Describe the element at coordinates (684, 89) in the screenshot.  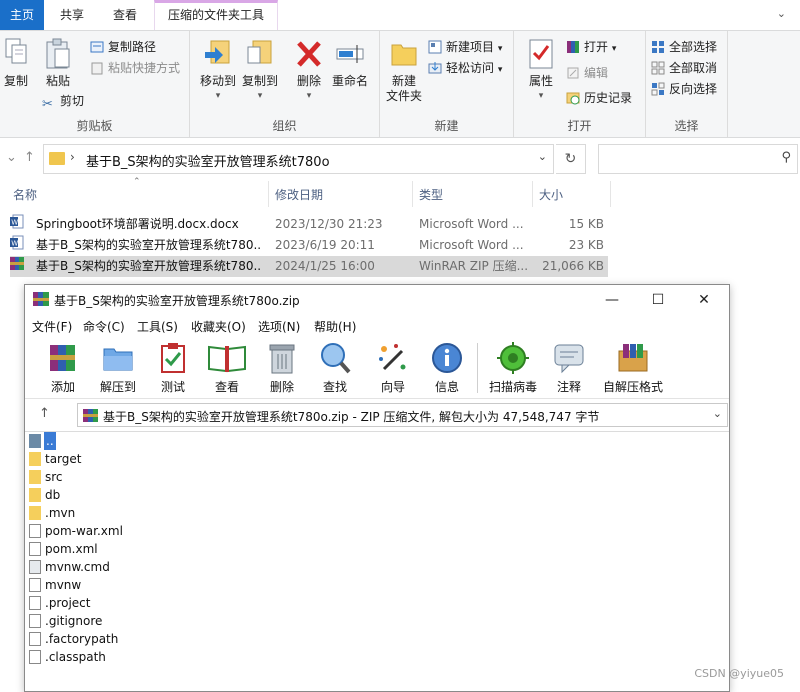
I see `invert-selection-button: 反向选择` at that location.